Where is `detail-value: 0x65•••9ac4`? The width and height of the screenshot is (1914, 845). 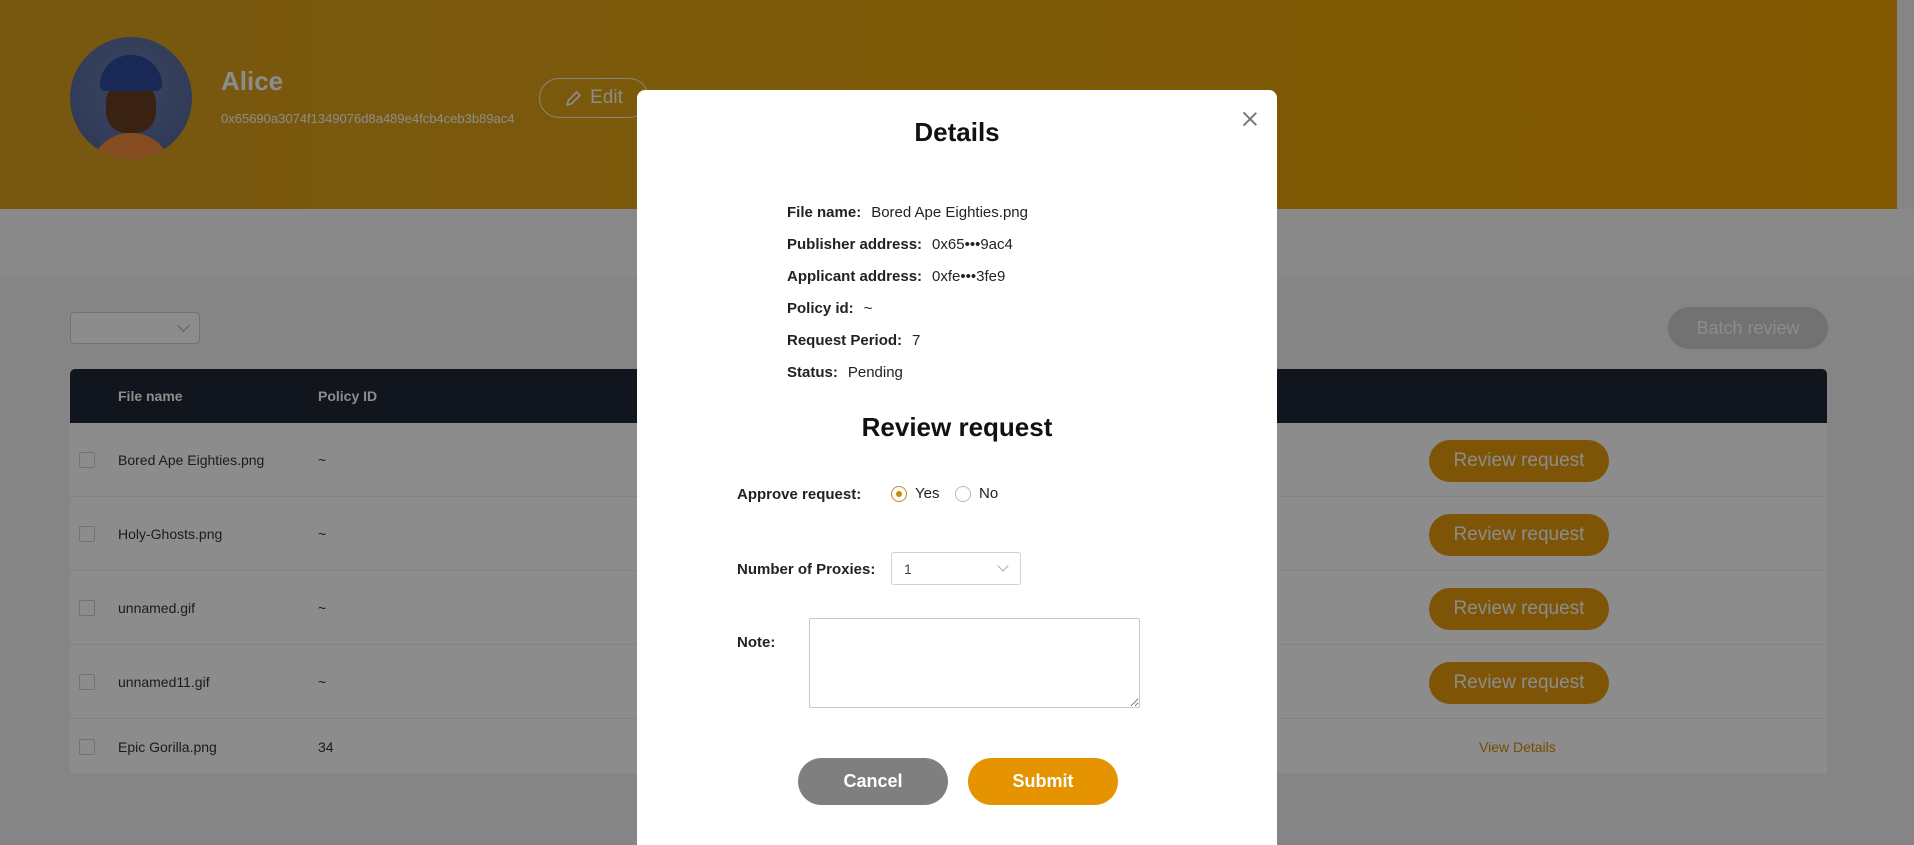
detail-value: 0x65•••9ac4 is located at coordinates (972, 244).